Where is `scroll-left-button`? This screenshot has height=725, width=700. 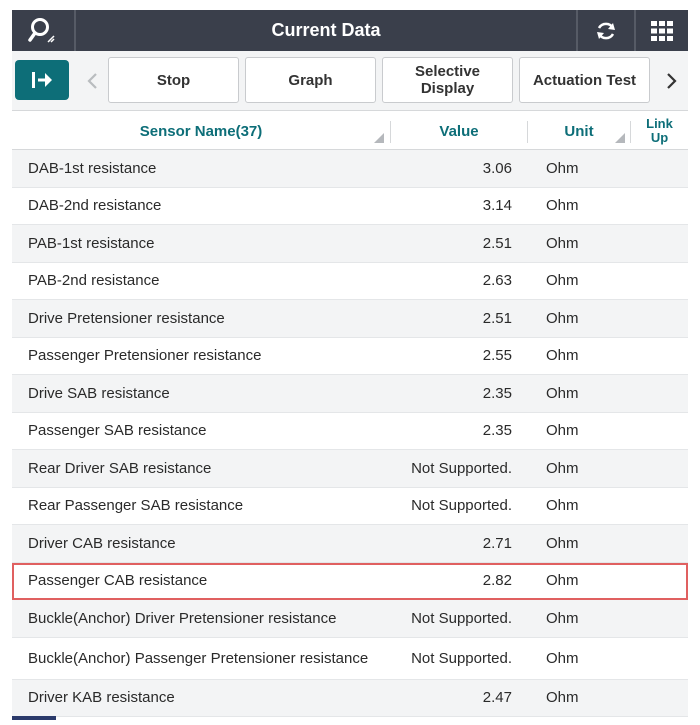 scroll-left-button is located at coordinates (92, 81).